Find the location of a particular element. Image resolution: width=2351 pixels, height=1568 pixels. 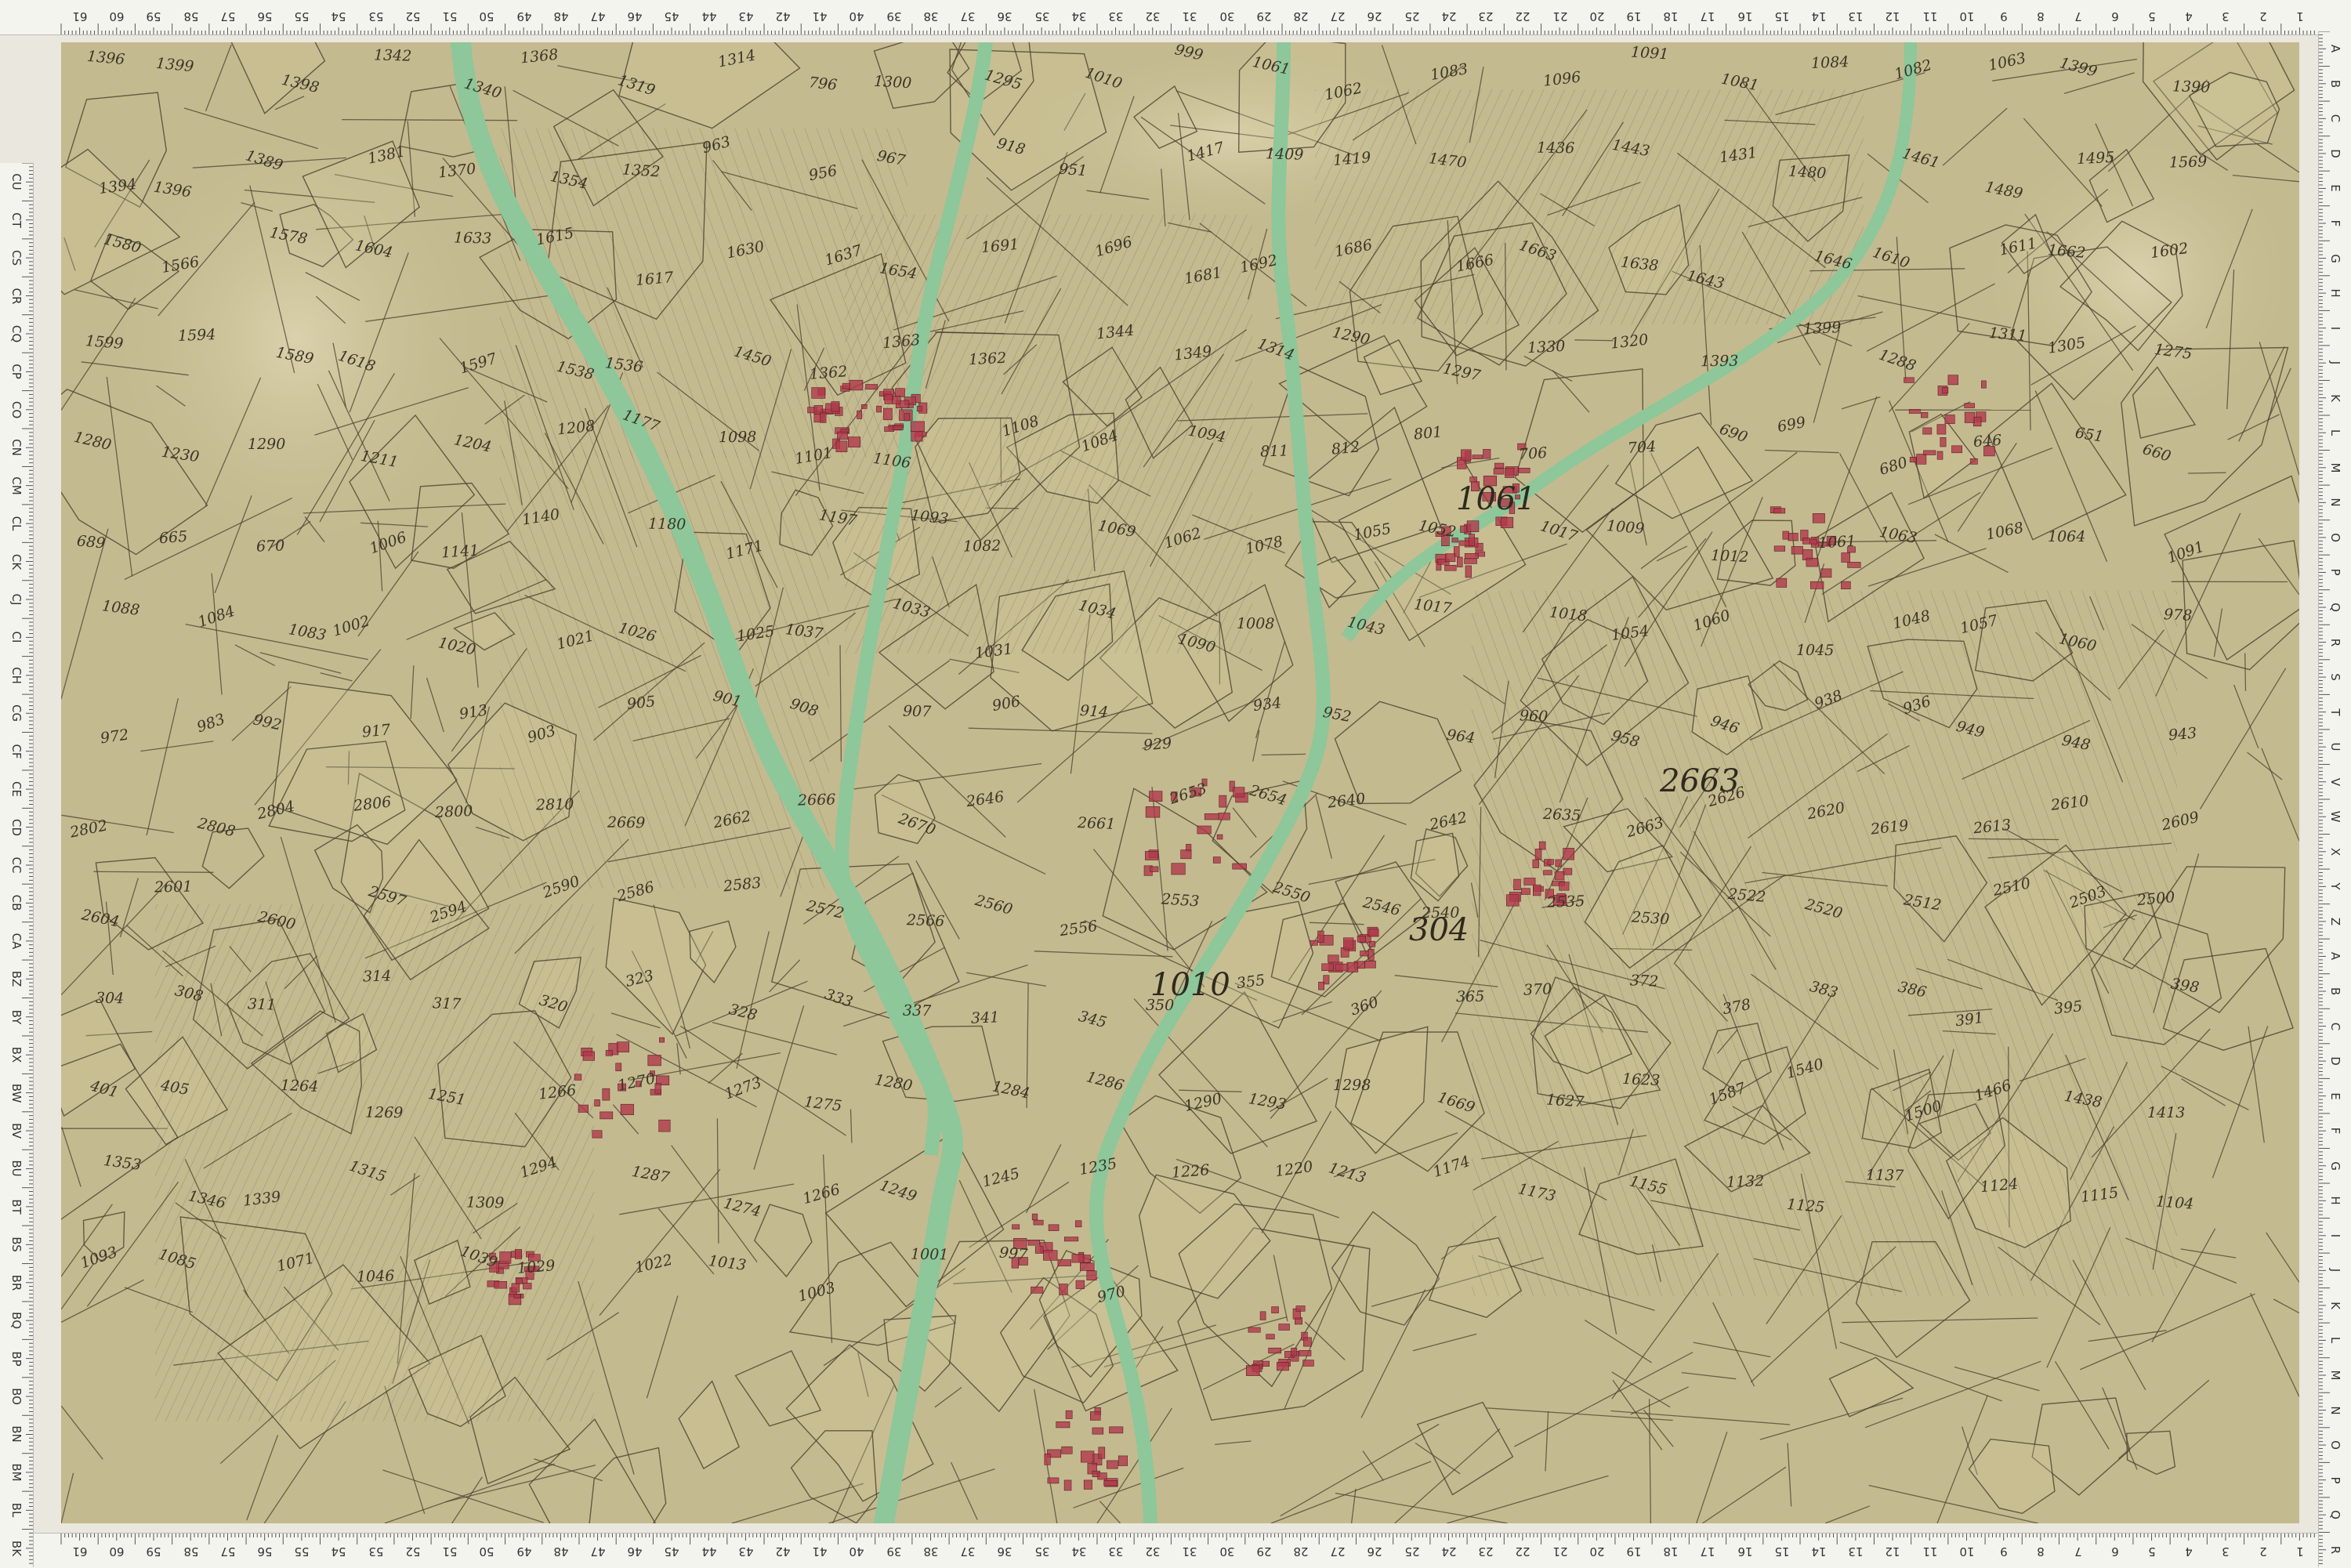

parcel-number: 1696 is located at coordinates (1114, 248).